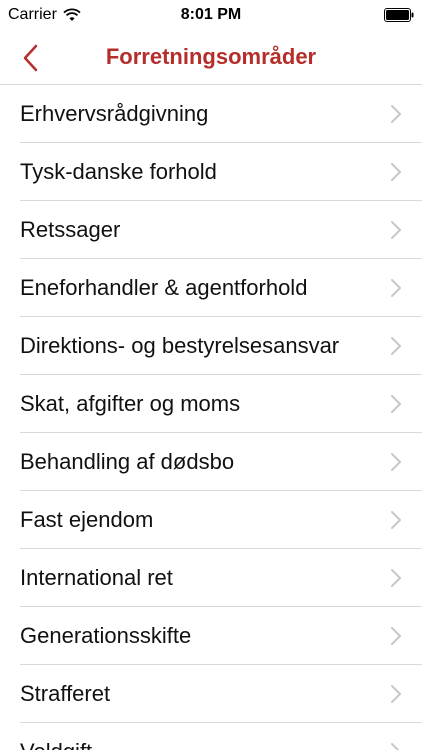 The width and height of the screenshot is (422, 750). I want to click on list-item: Behandling af dødsbo, so click(221, 462).